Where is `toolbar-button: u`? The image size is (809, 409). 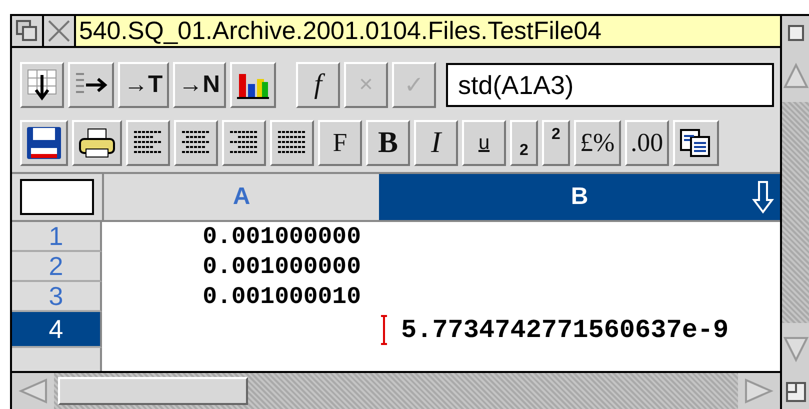 toolbar-button: u is located at coordinates (484, 143).